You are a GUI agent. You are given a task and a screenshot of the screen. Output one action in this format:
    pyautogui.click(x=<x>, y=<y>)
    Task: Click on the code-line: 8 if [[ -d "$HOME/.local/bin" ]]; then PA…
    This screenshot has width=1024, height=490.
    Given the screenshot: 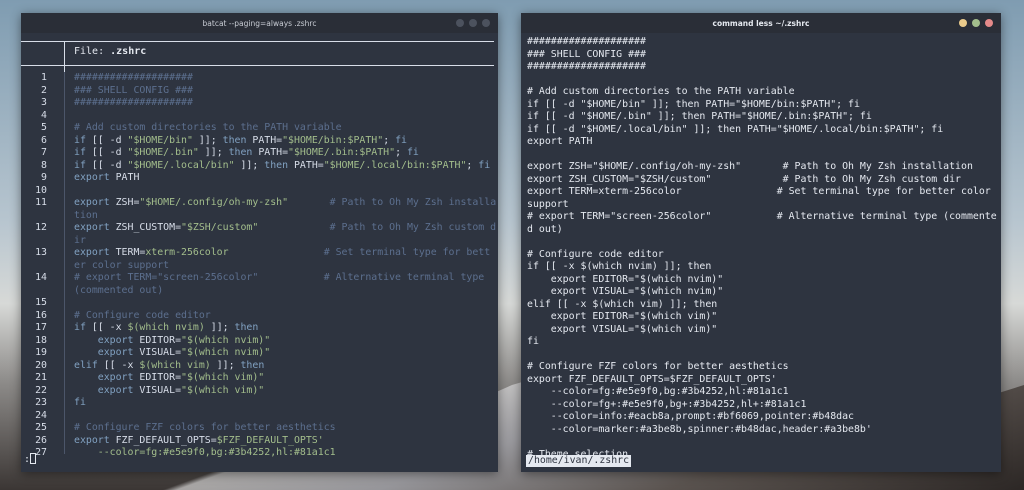 What is the action you would take?
    pyautogui.click(x=259, y=166)
    